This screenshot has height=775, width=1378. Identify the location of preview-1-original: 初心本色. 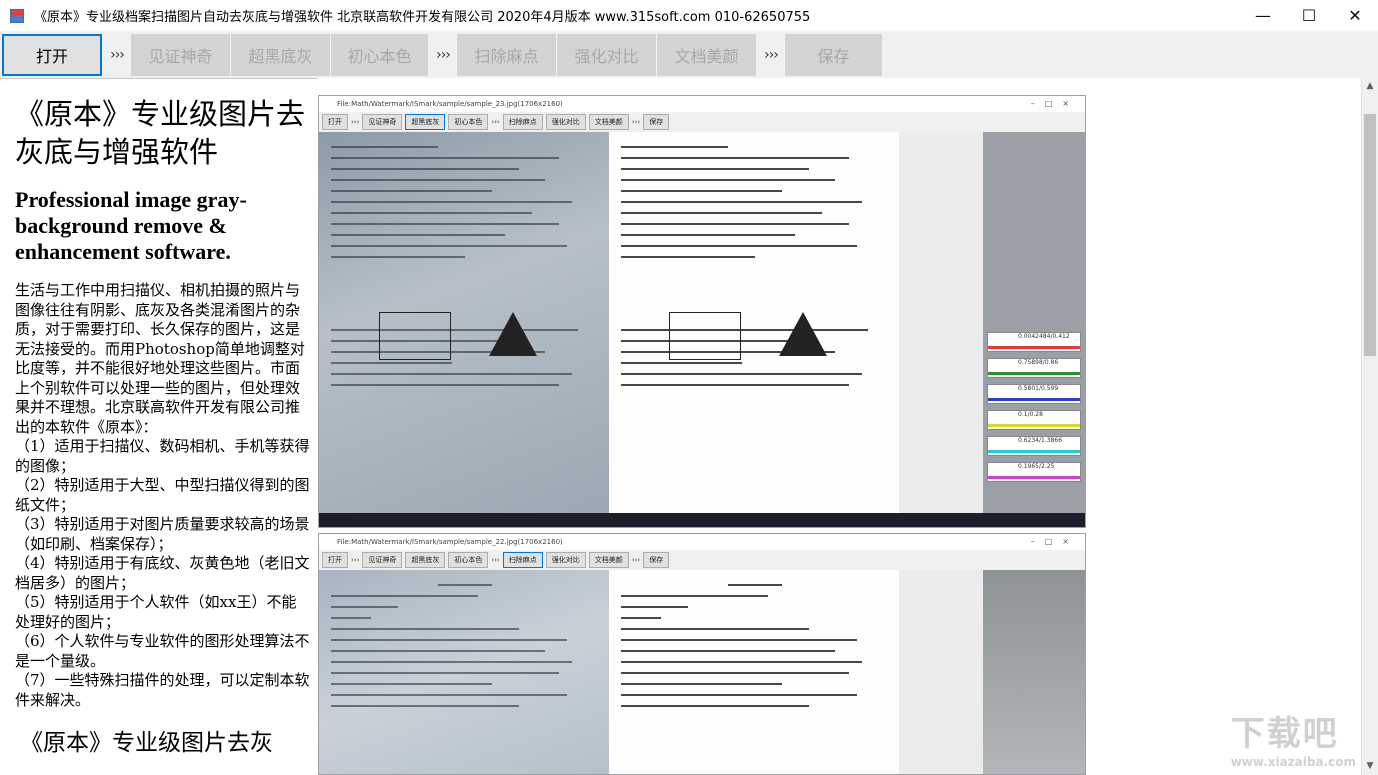
(468, 122).